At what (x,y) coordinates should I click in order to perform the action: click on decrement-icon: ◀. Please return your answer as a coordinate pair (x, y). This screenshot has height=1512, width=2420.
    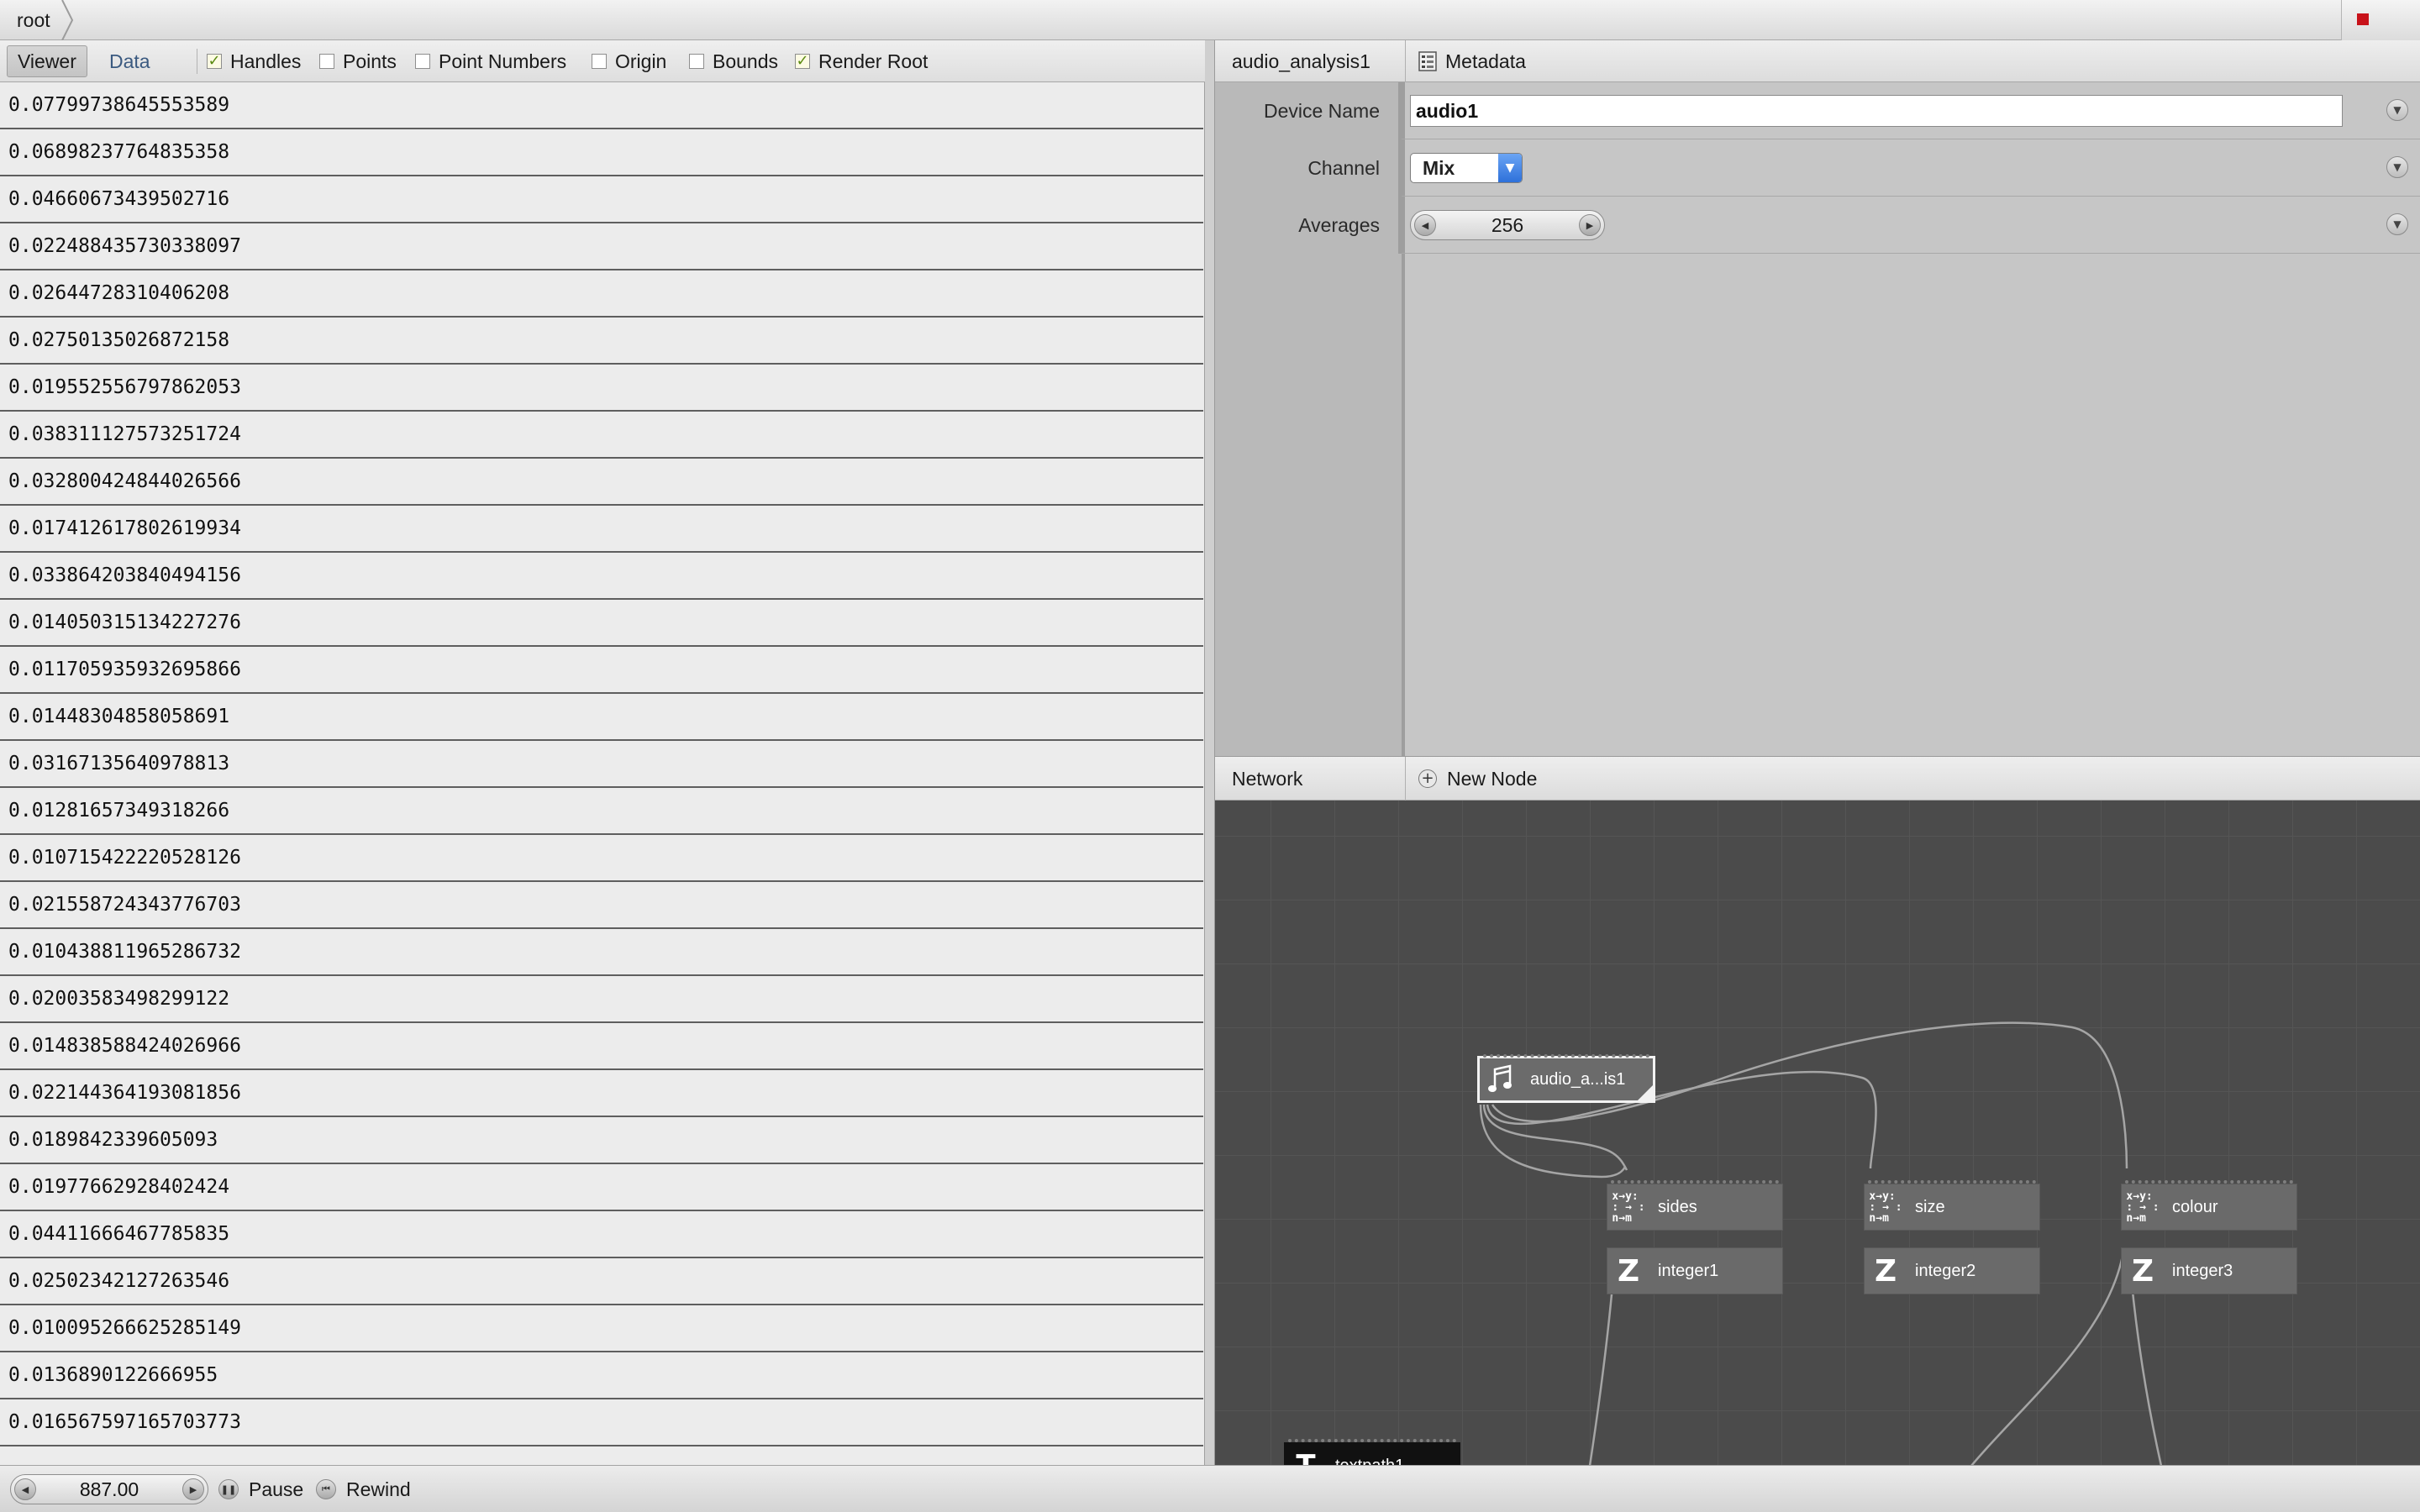
    Looking at the image, I should click on (1425, 225).